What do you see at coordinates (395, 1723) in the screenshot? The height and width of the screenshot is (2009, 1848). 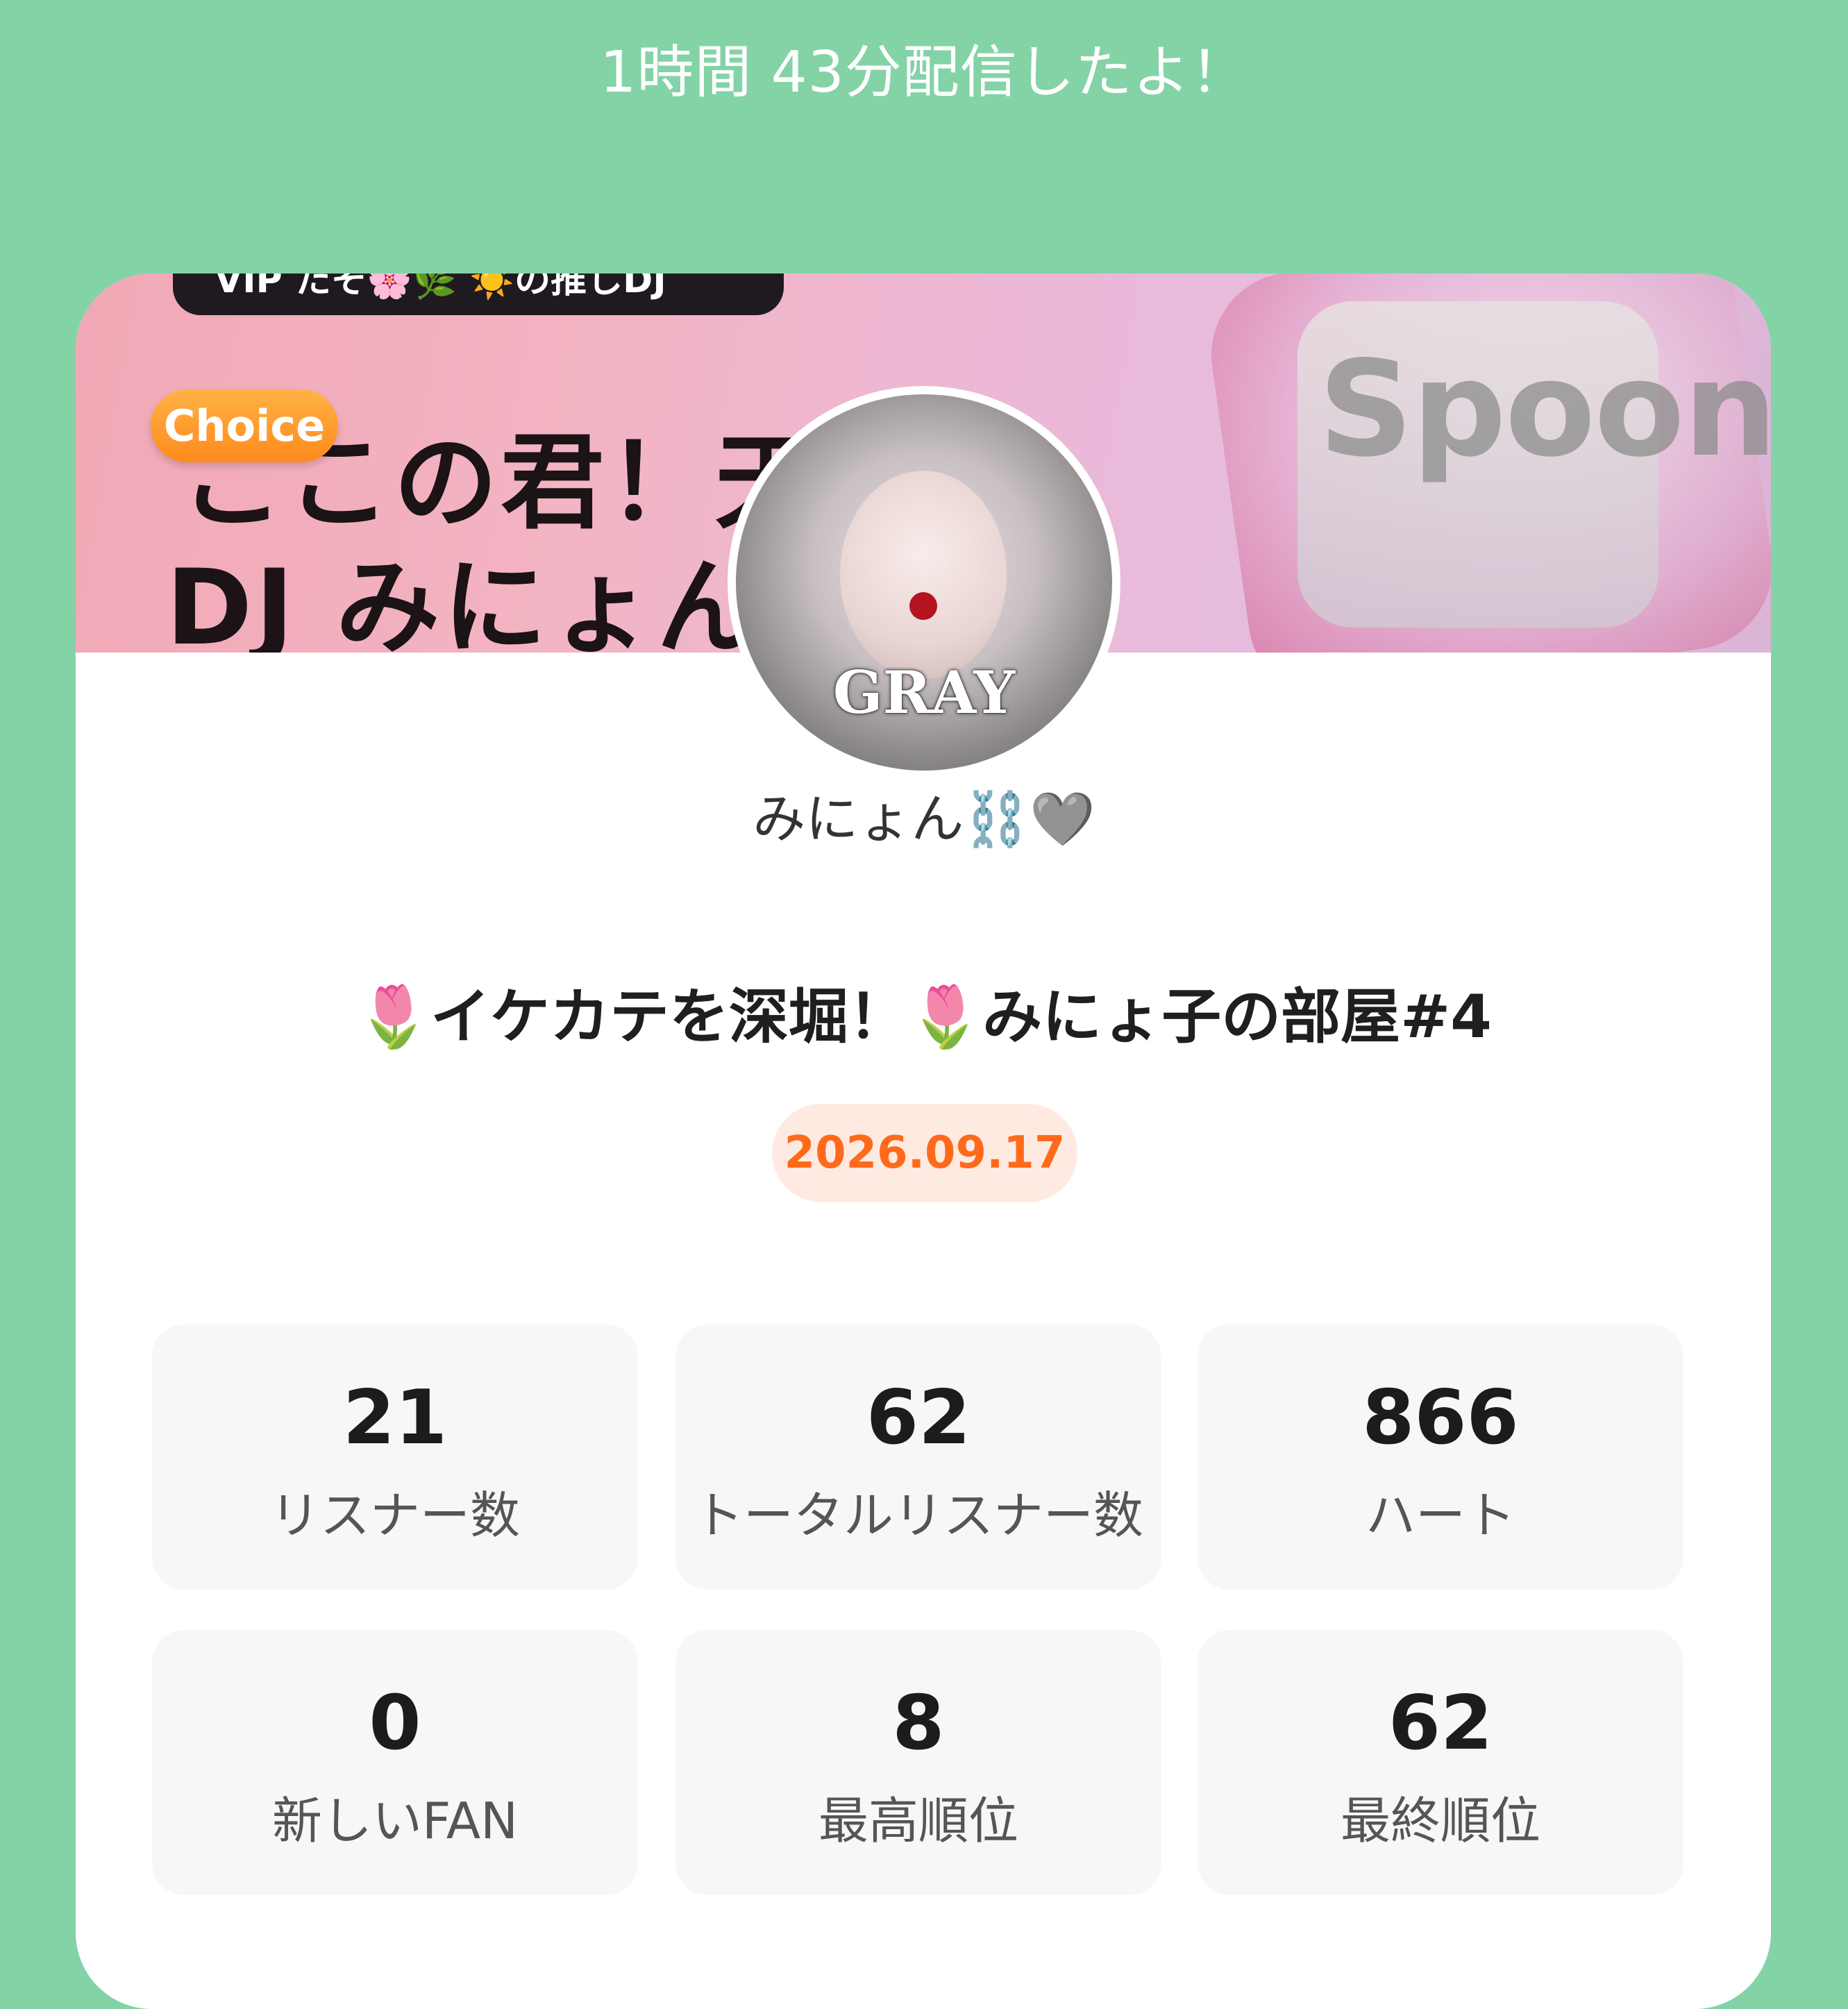 I see `stat-value: 0` at bounding box center [395, 1723].